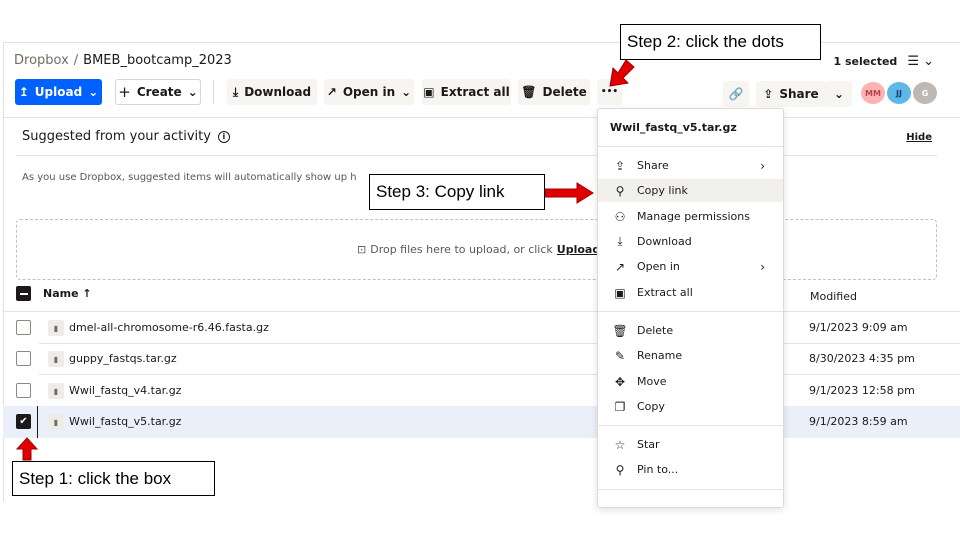  What do you see at coordinates (690, 330) in the screenshot?
I see `menu-item-delete: 🗑 Delete` at bounding box center [690, 330].